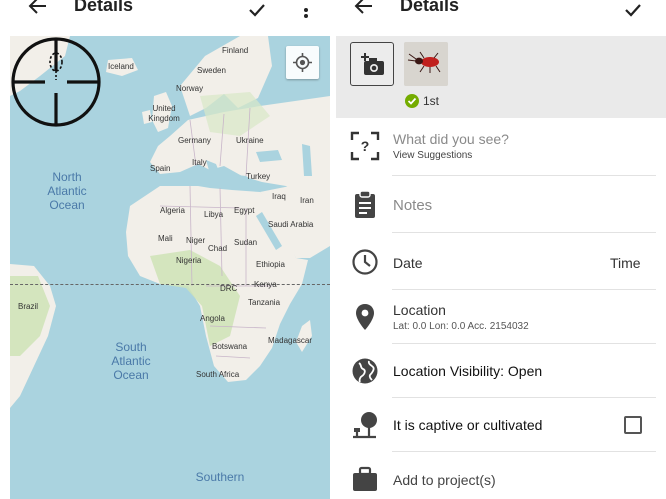  What do you see at coordinates (172, 210) in the screenshot?
I see `map-label: Algeria` at bounding box center [172, 210].